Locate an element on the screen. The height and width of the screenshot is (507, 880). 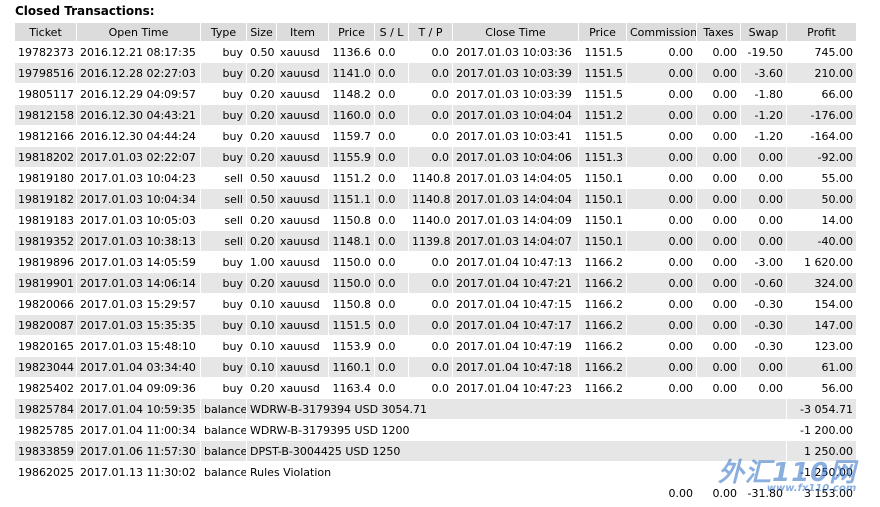
table-cell: 2017.01.03 14:04:09 is located at coordinates (515, 220).